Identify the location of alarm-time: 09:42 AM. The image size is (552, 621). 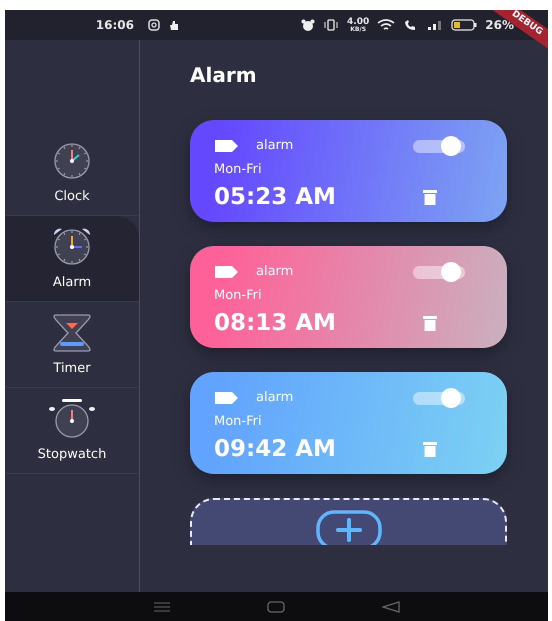
(275, 449).